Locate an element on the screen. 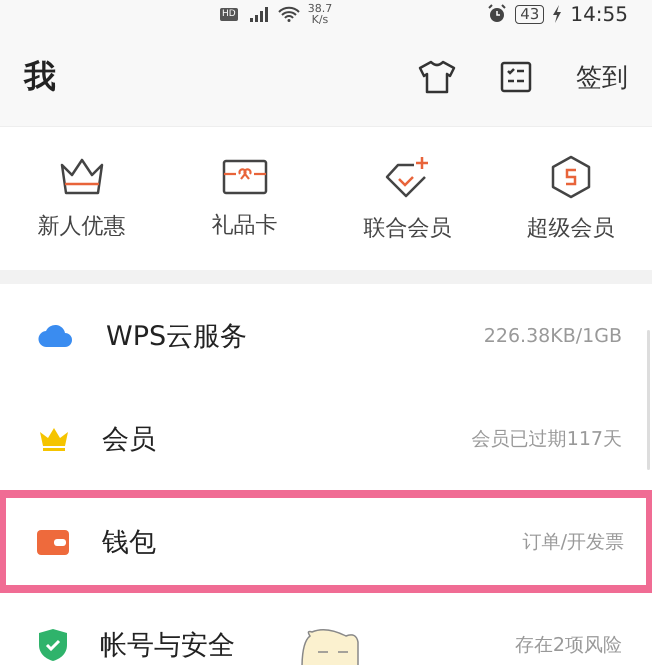  wallet-icon is located at coordinates (53, 542).